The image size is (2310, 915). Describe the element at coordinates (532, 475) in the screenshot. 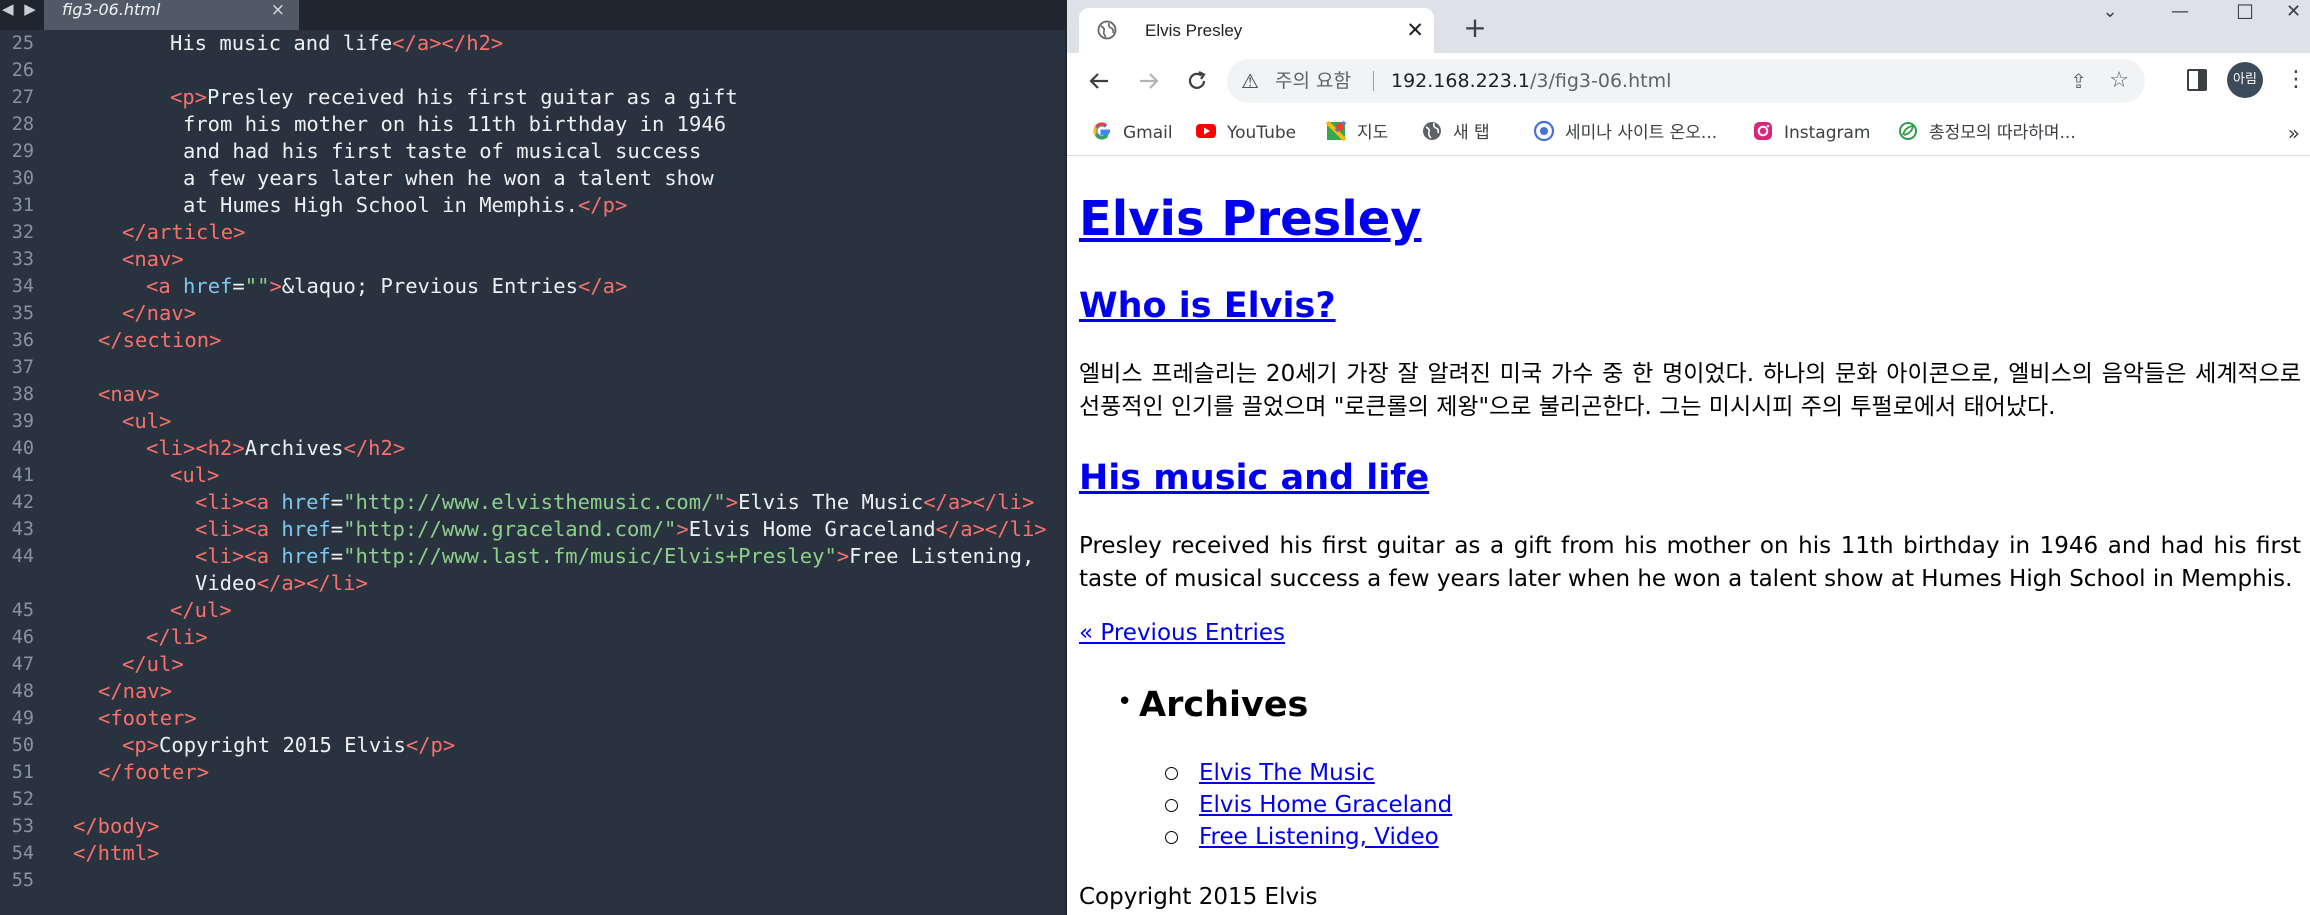

I see `code-line: 41 <ul>` at that location.